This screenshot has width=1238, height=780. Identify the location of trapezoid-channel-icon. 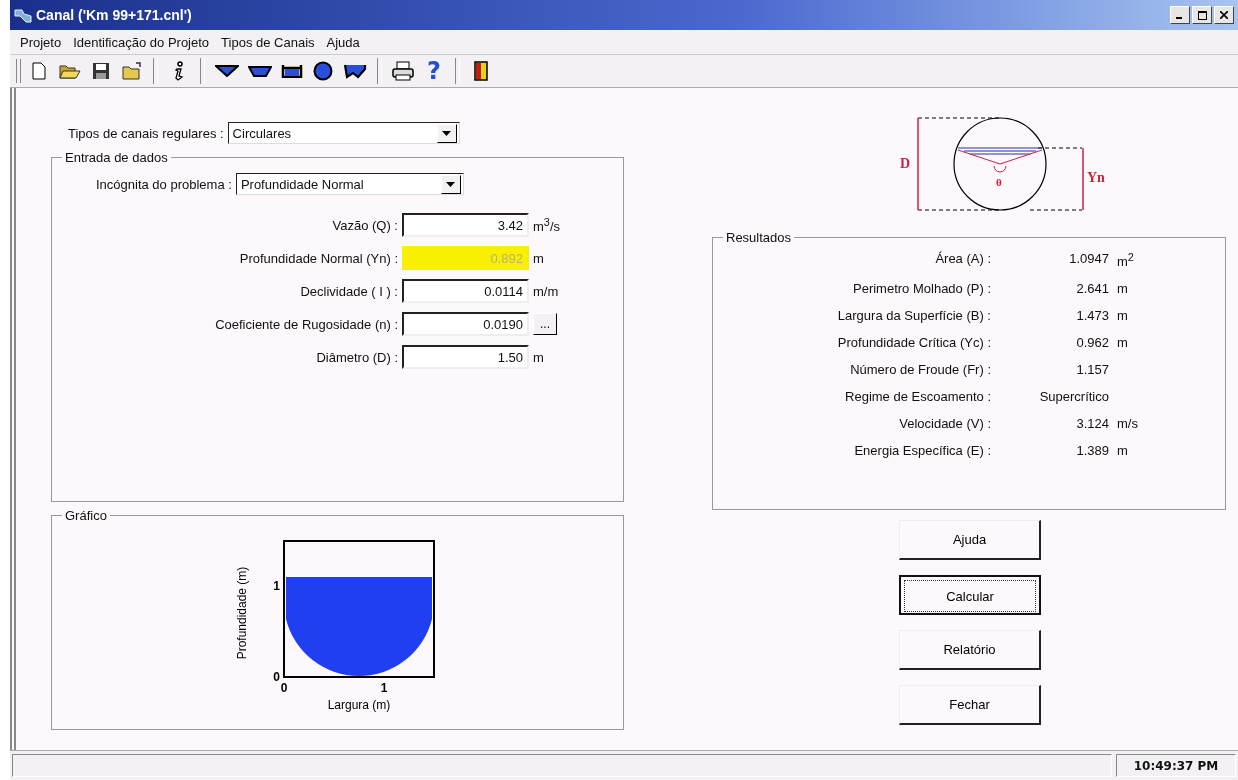
(260, 71).